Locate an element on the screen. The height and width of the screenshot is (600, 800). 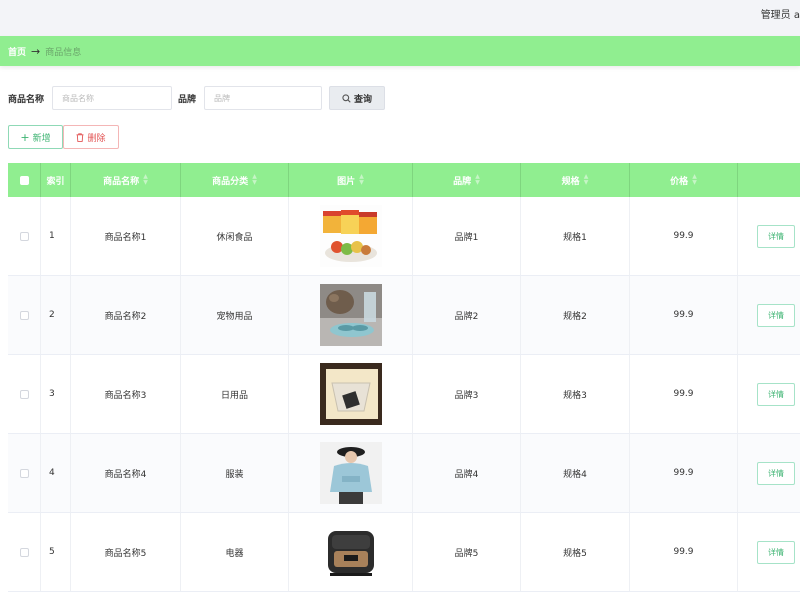
name-label: 商品名称 is located at coordinates (26, 99).